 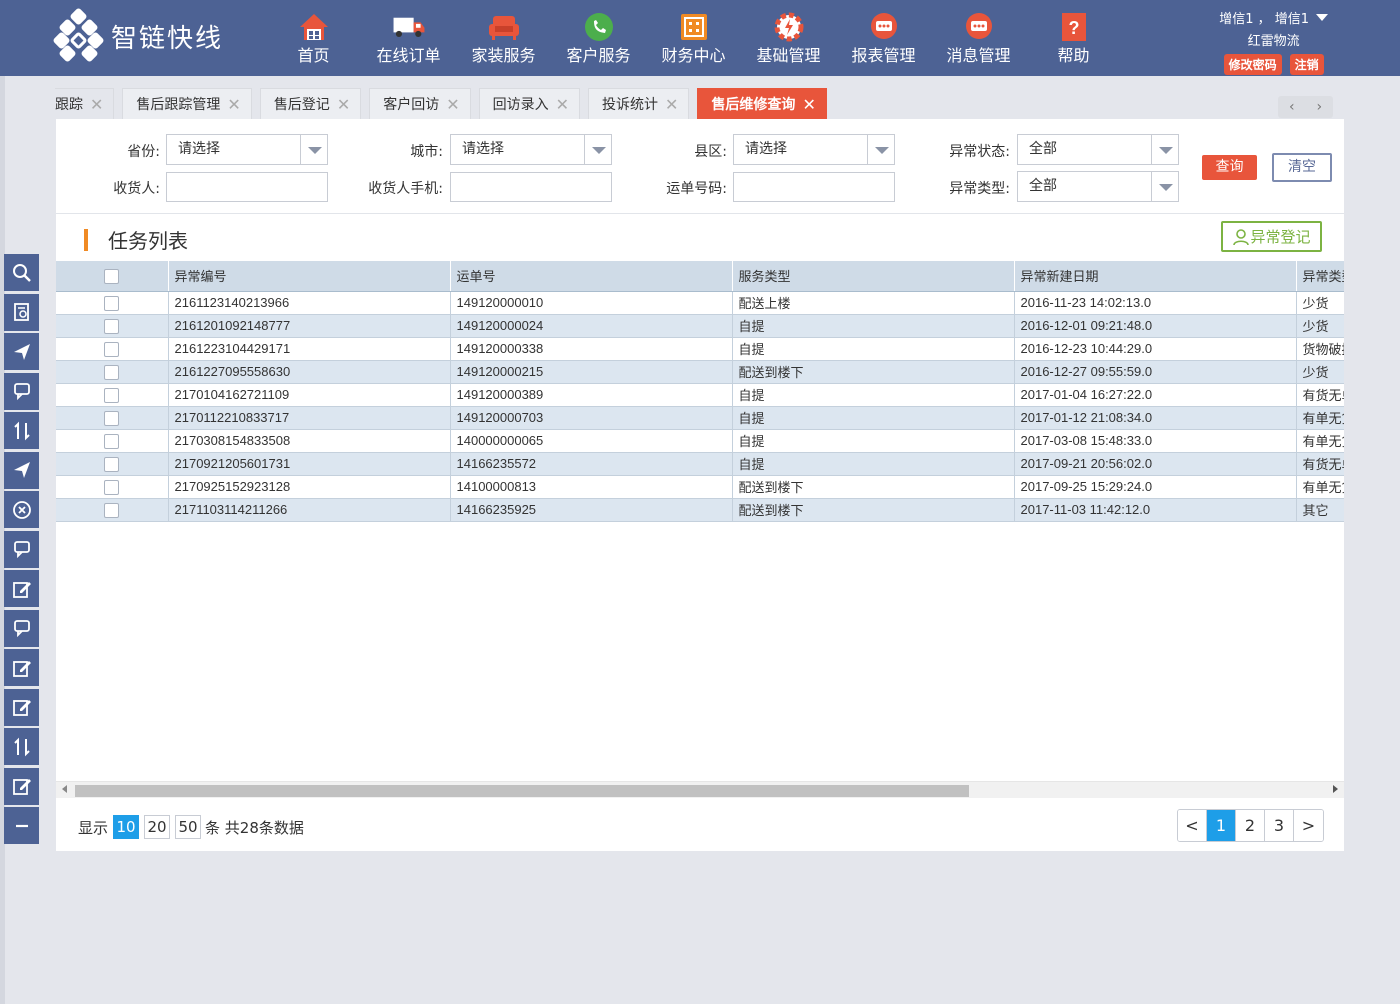 I want to click on scroll-left-icon, so click(x=64, y=789).